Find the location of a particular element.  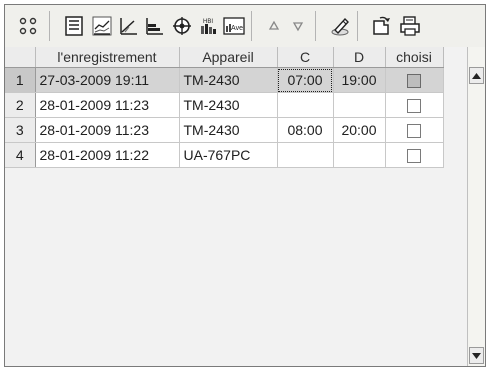

row-number: 4 is located at coordinates (20, 155).